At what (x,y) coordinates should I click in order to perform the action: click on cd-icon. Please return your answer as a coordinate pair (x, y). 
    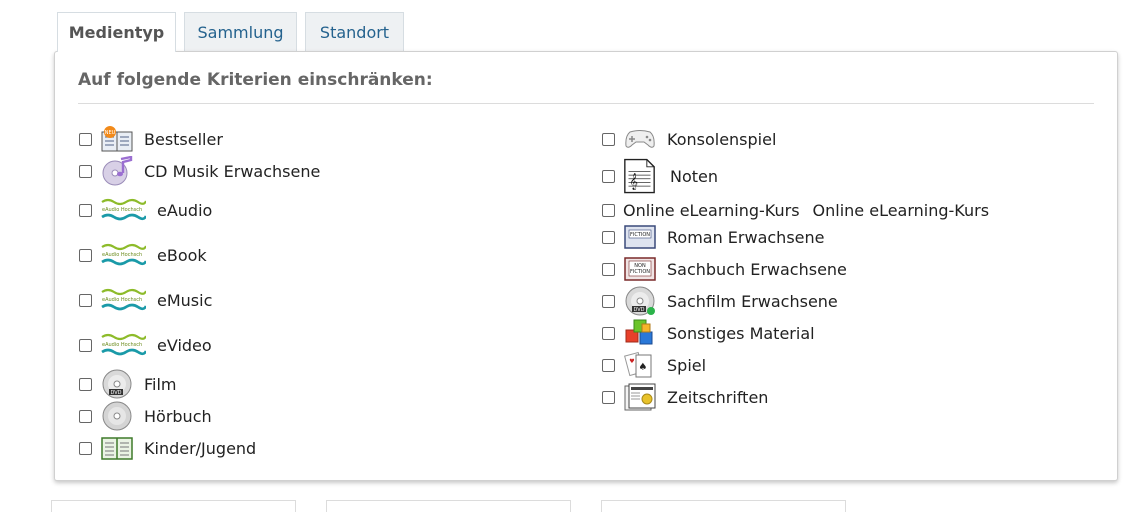
    Looking at the image, I should click on (116, 416).